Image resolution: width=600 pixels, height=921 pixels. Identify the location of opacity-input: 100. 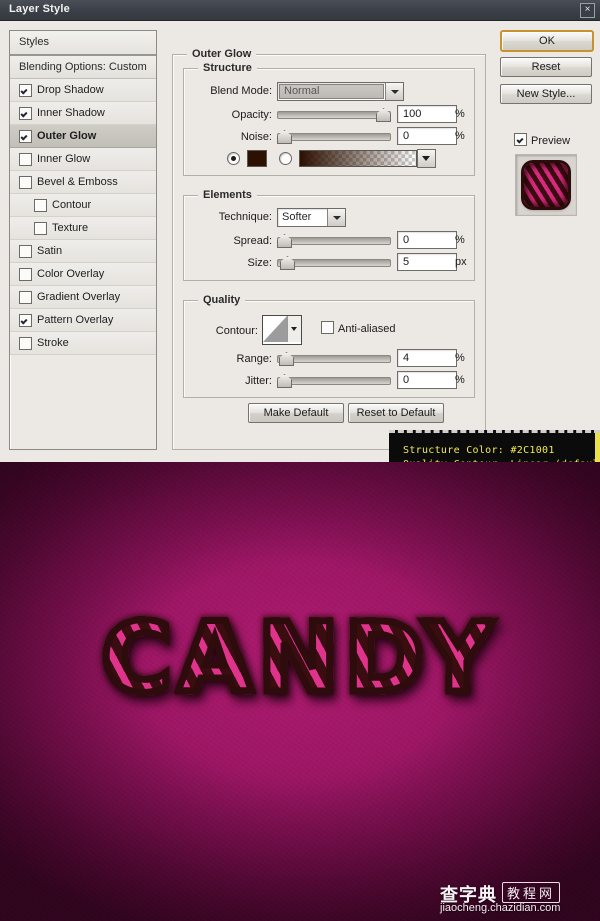
(427, 114).